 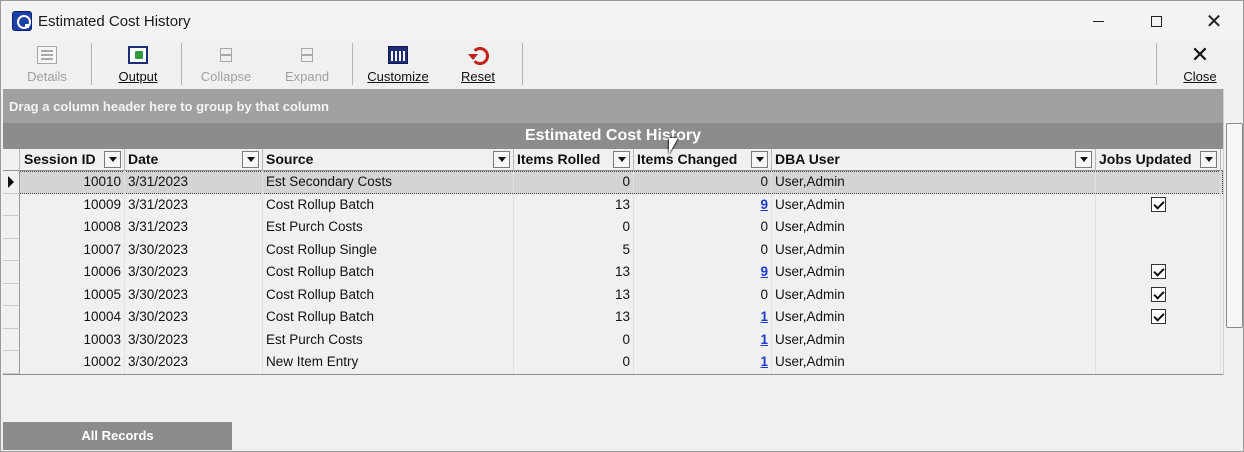 What do you see at coordinates (574, 249) in the screenshot?
I see `cell-items-rolled: 5` at bounding box center [574, 249].